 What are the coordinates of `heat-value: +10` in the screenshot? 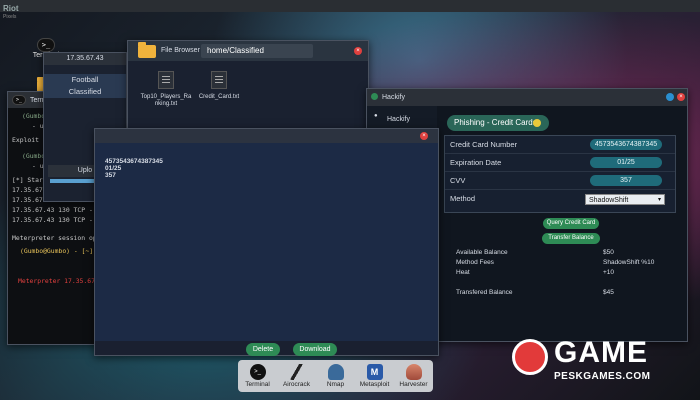 It's located at (609, 272).